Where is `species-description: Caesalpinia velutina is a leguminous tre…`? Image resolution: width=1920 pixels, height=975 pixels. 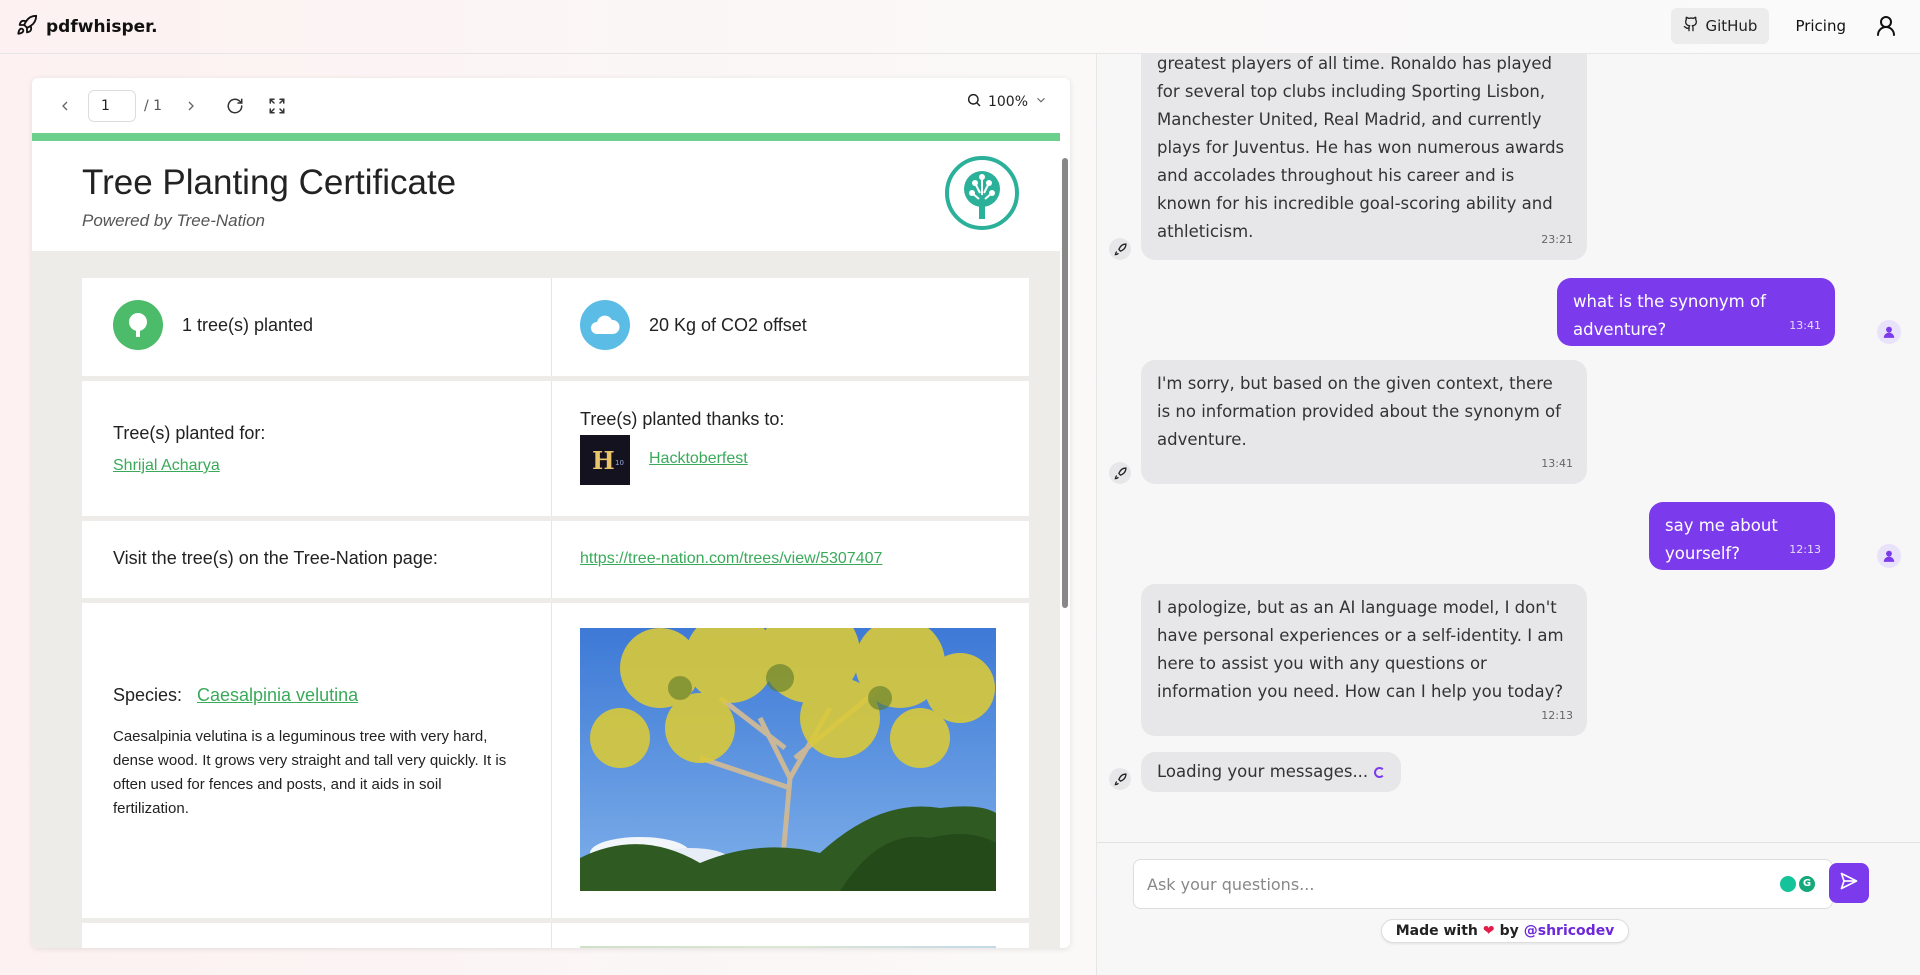 species-description: Caesalpinia velutina is a leguminous tre… is located at coordinates (310, 772).